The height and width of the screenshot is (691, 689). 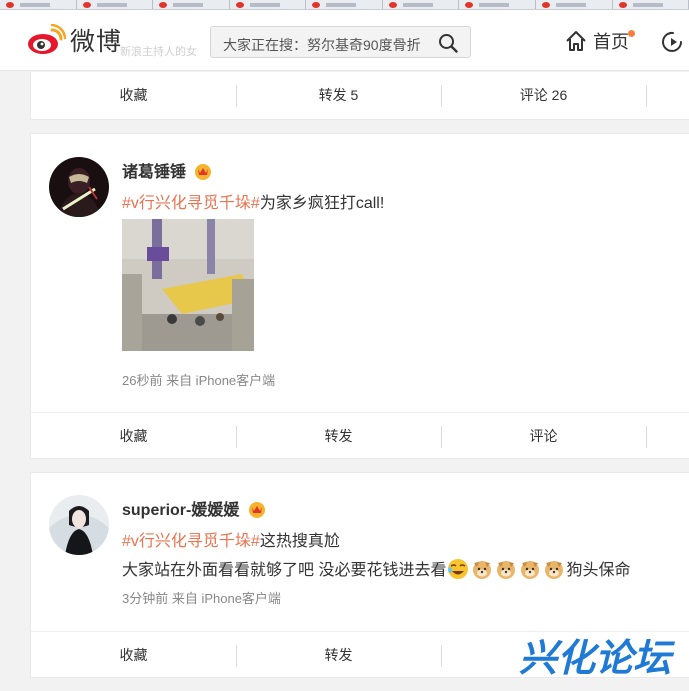 I want to click on laugh-cry-emoji-icon, so click(x=458, y=569).